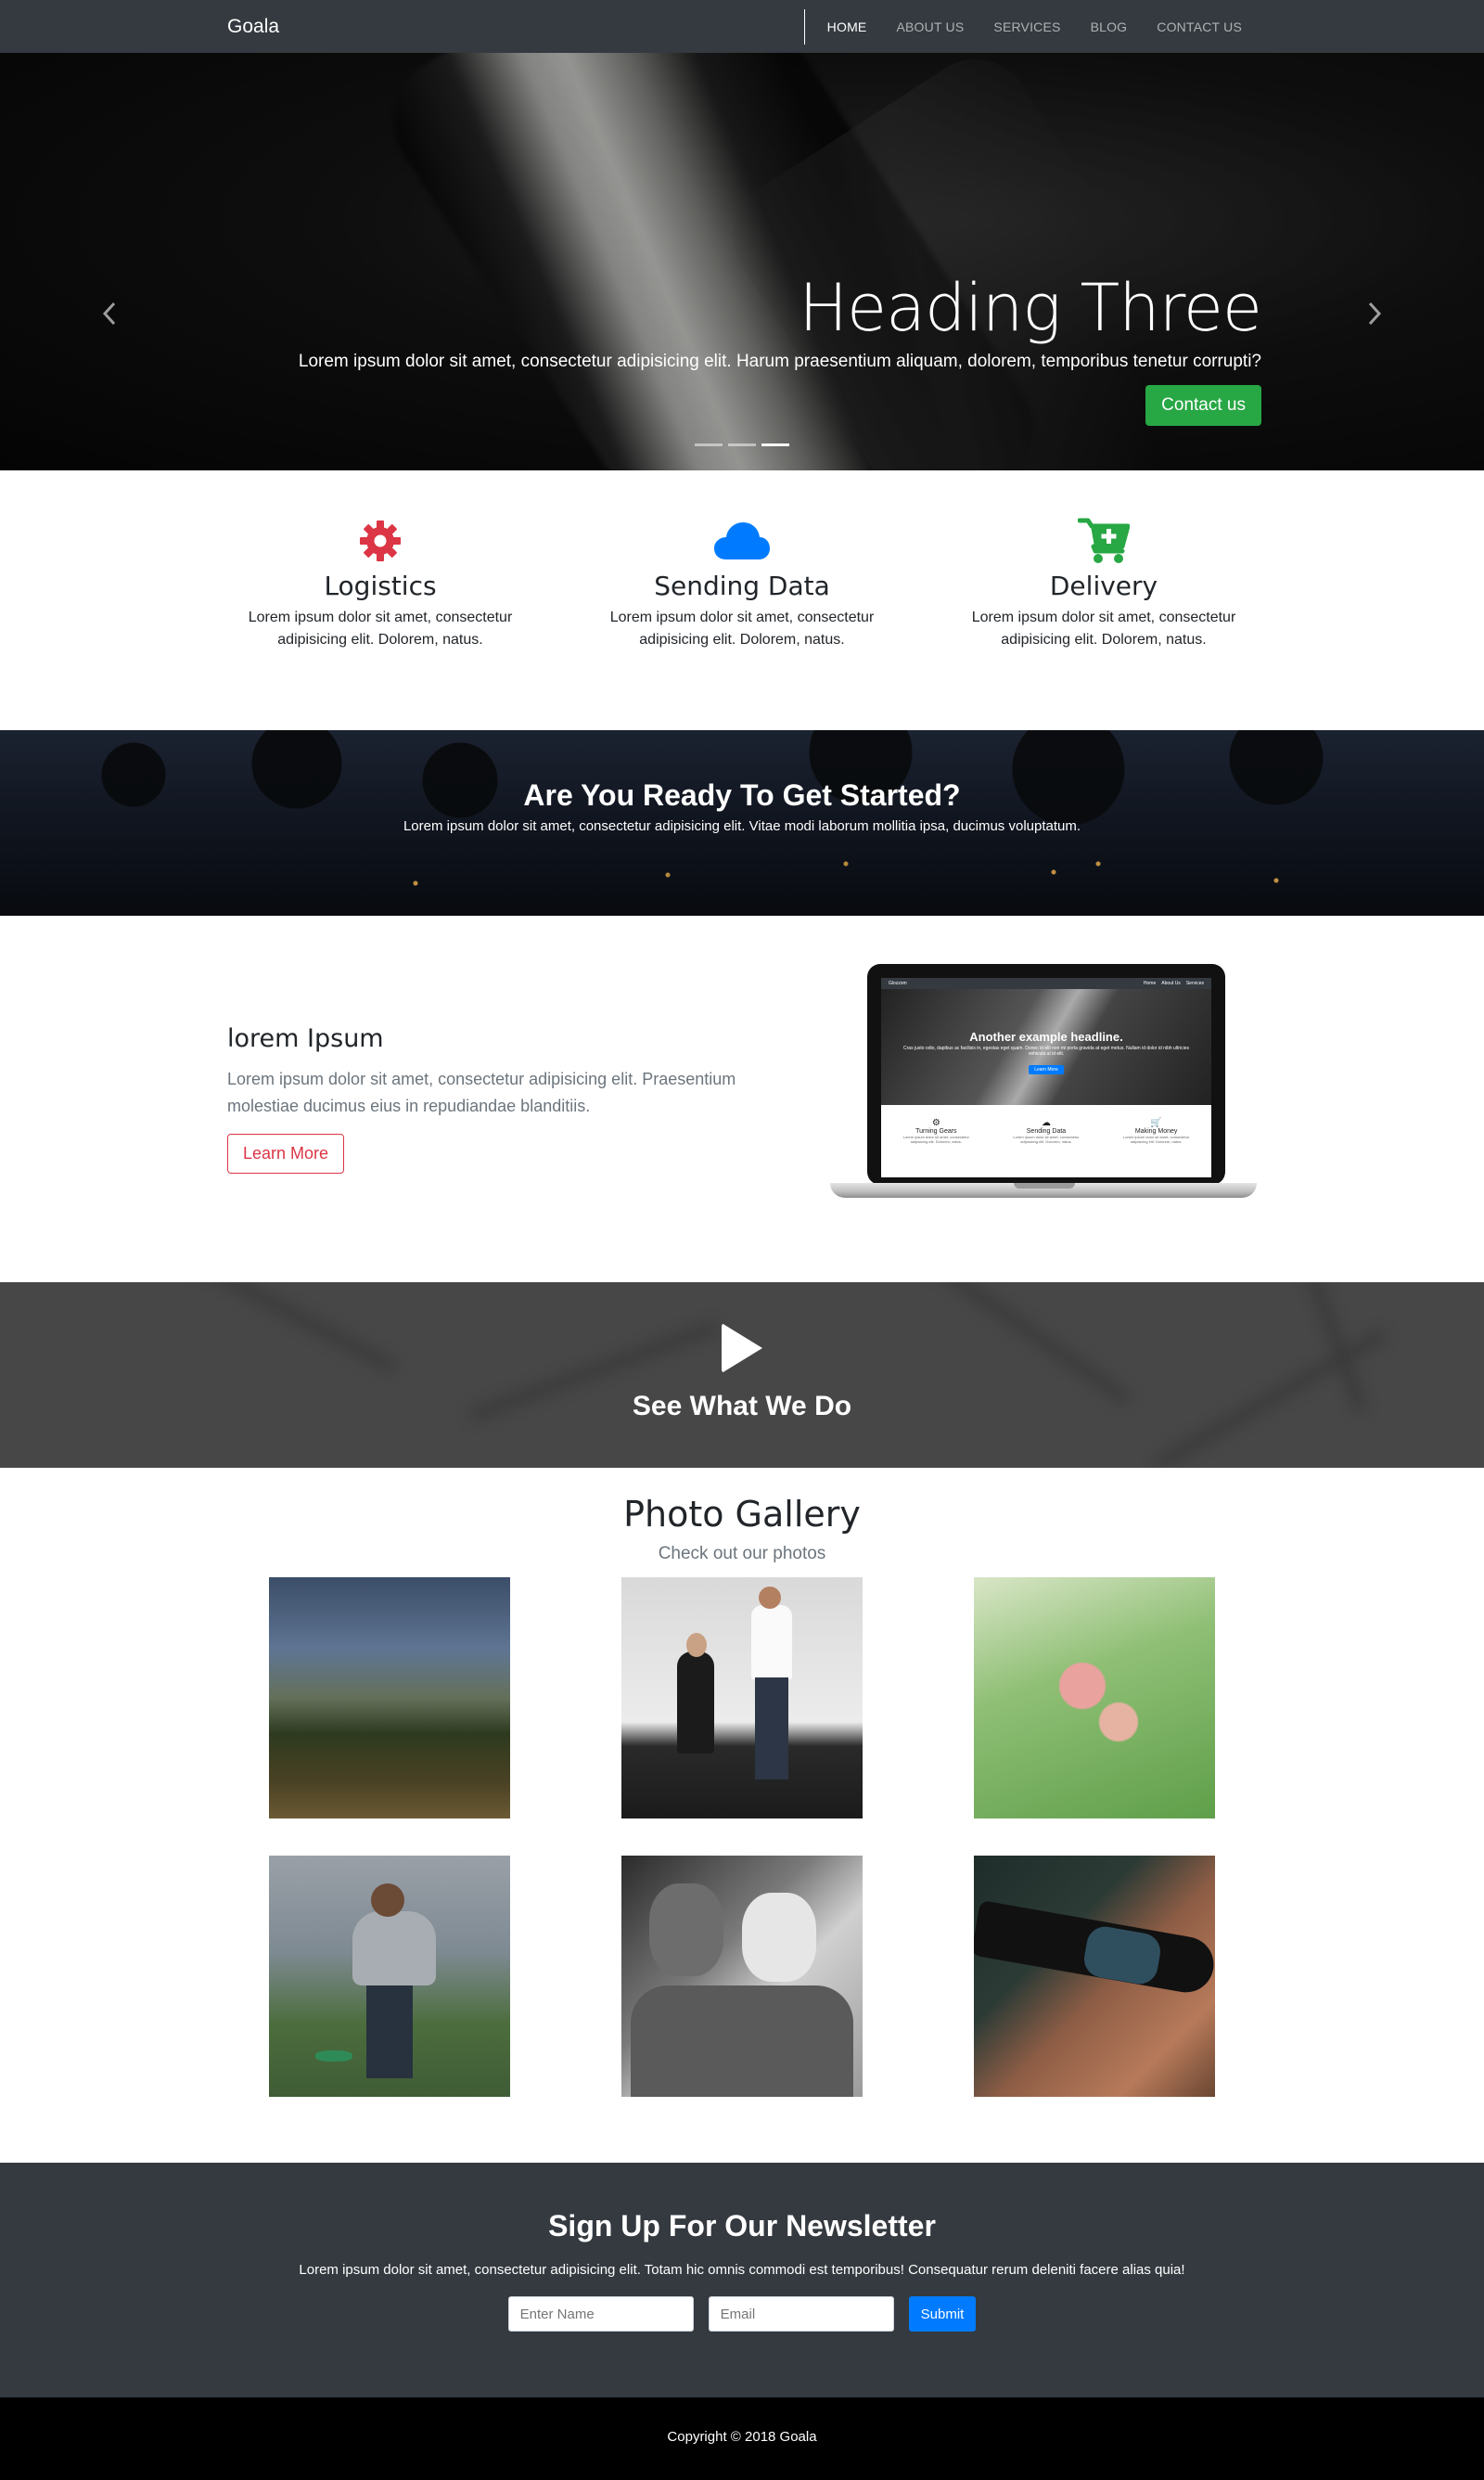  Describe the element at coordinates (1203, 406) in the screenshot. I see `contact-us-button: Contact us` at that location.